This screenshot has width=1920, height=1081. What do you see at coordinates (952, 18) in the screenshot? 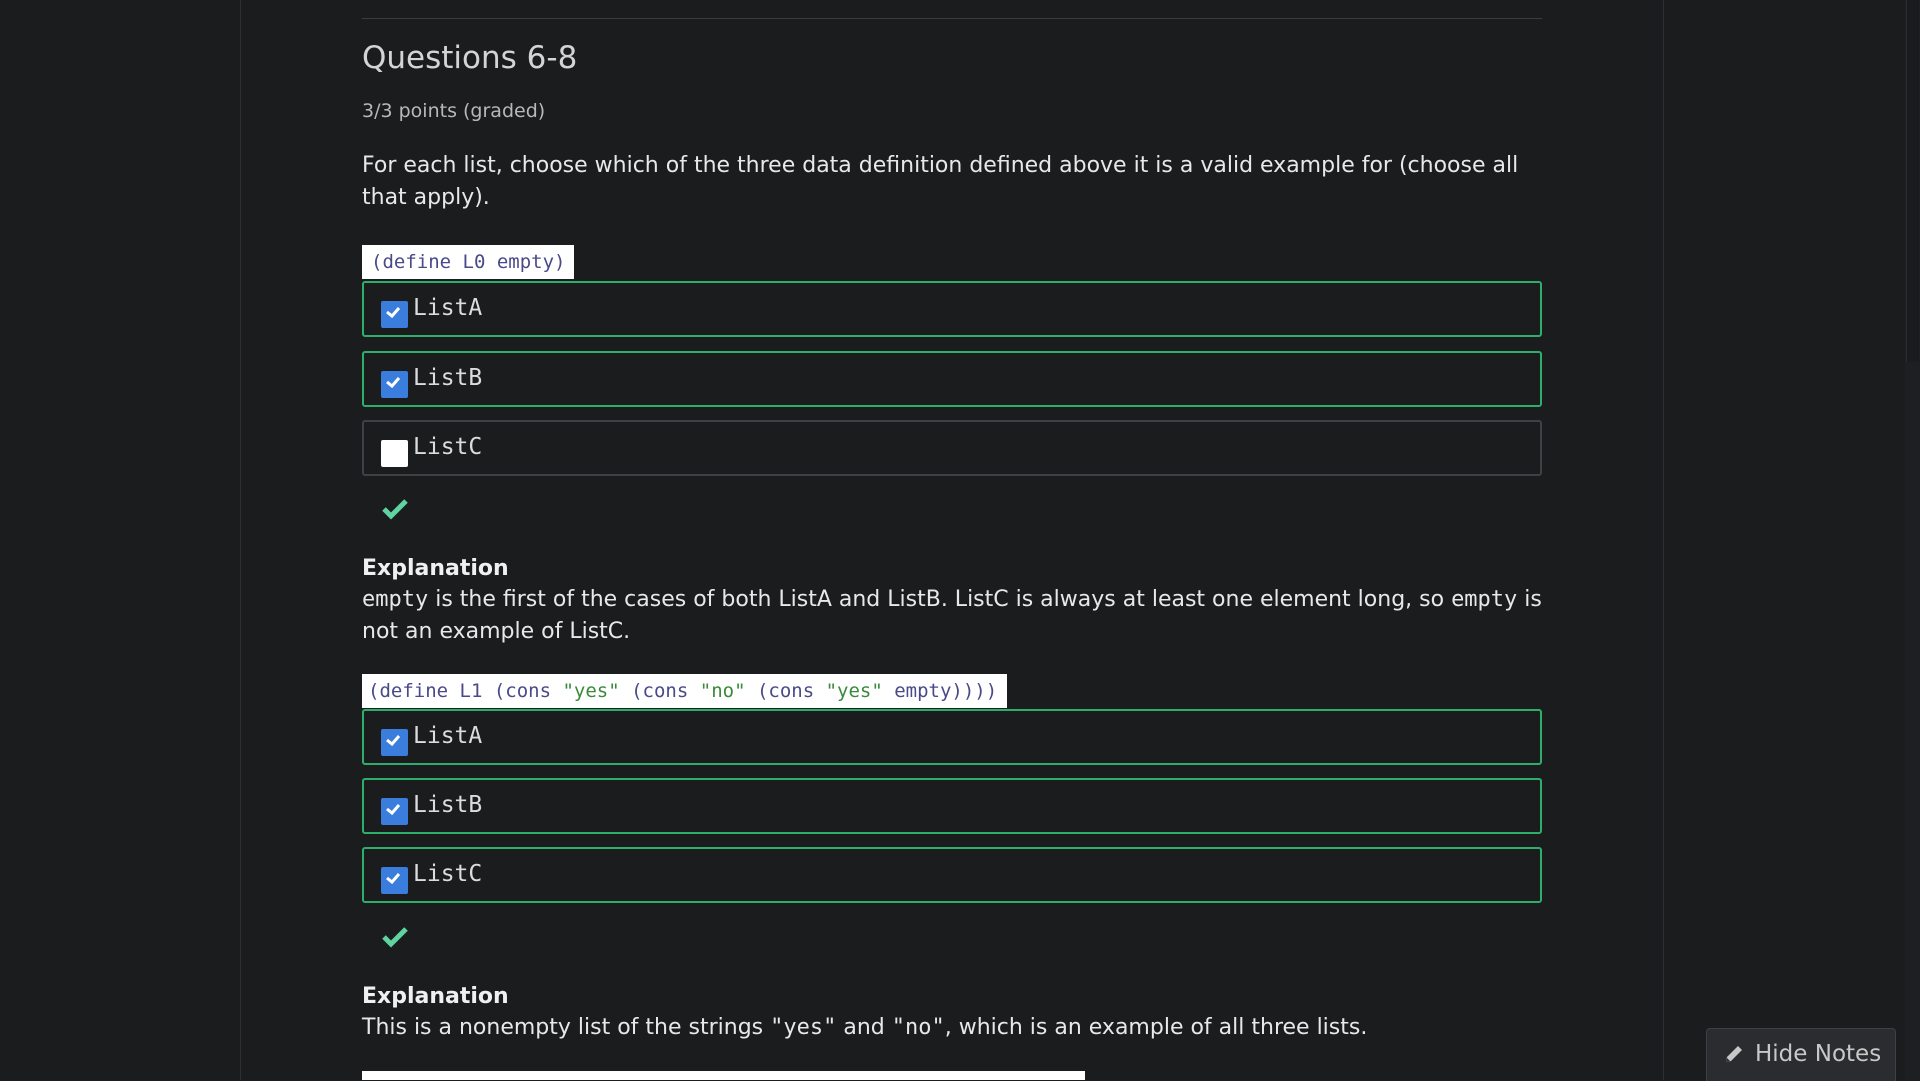
I see `divider` at bounding box center [952, 18].